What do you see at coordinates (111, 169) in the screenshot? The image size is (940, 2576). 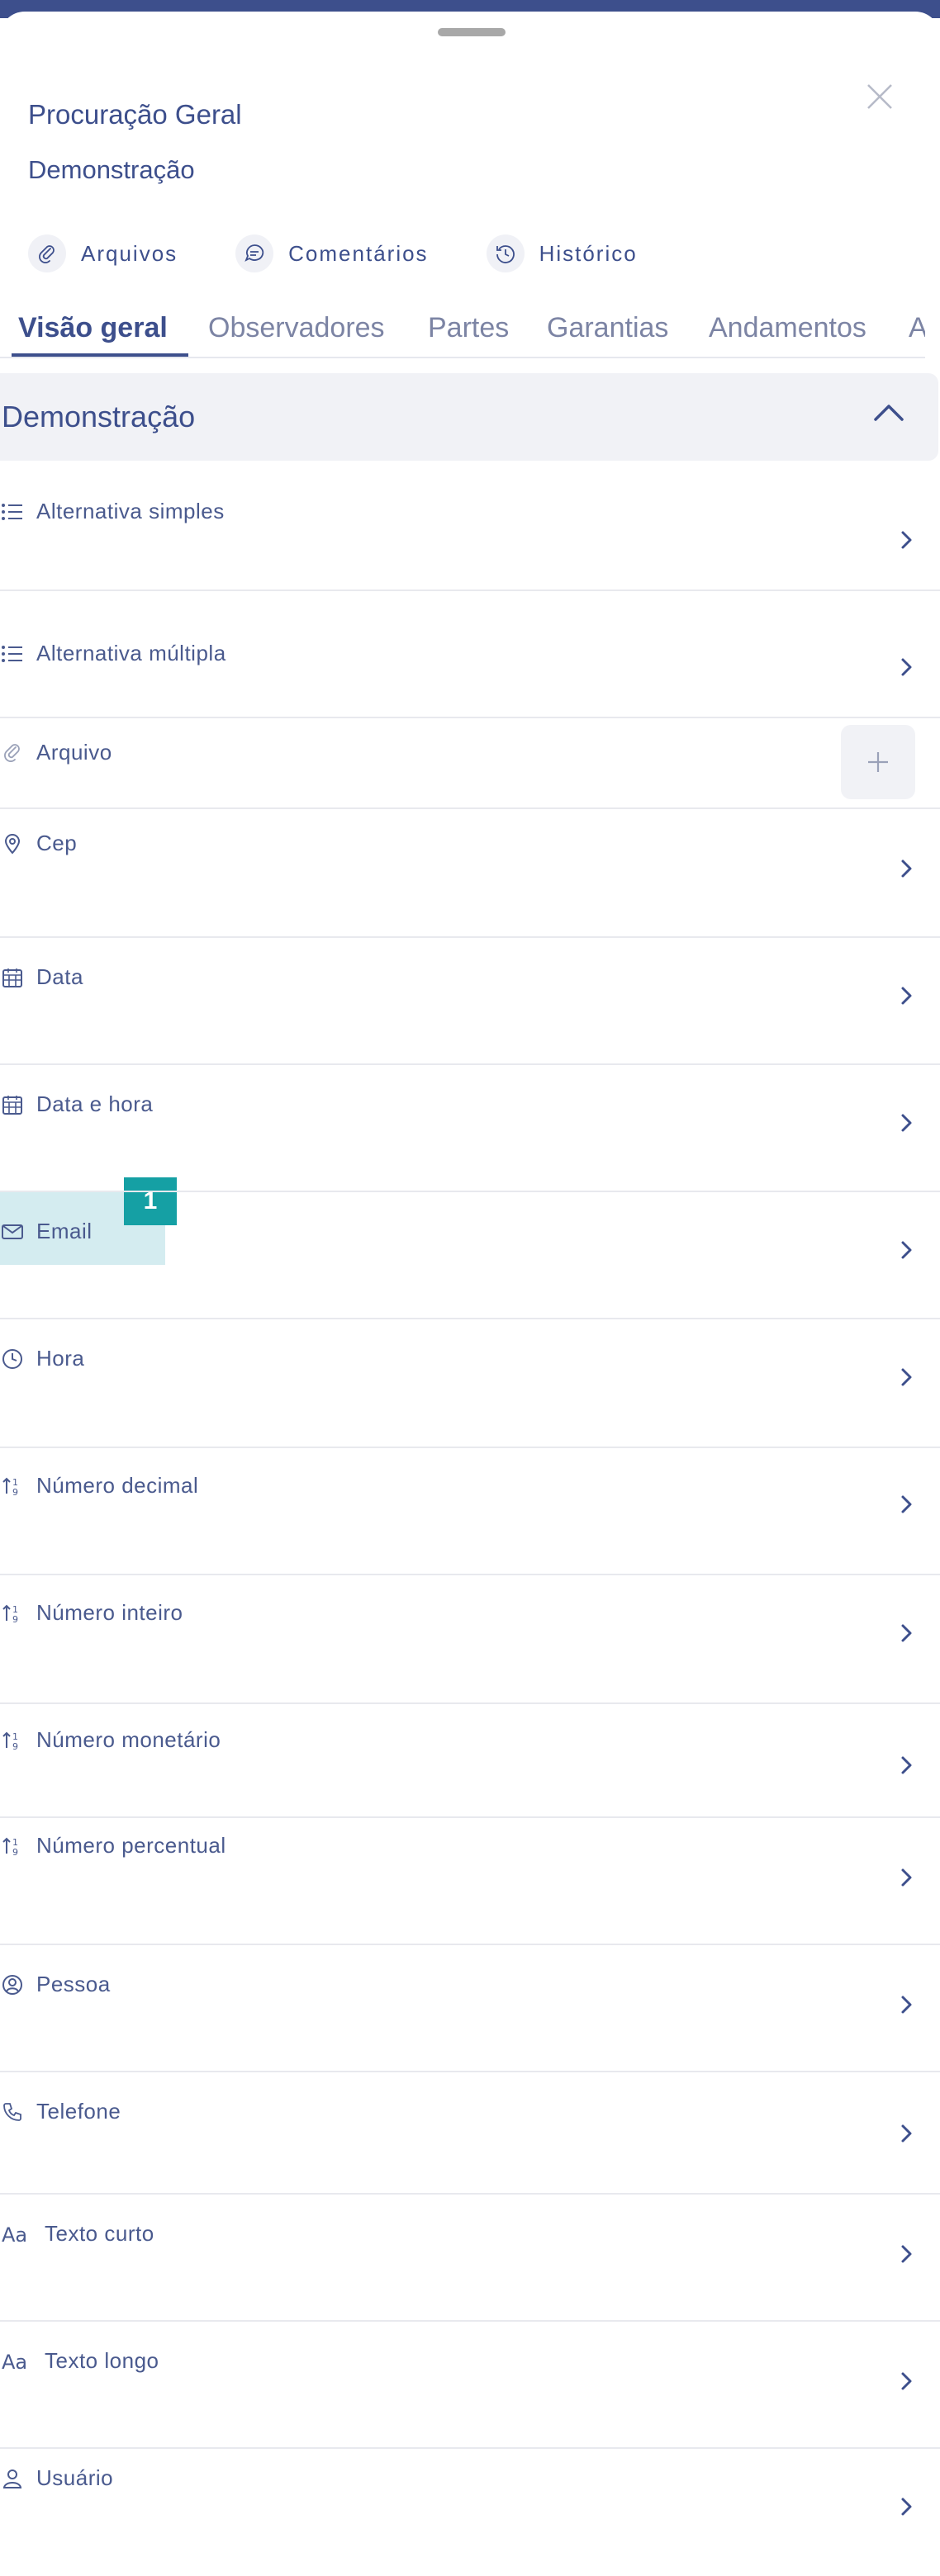 I see `page-subtitle: Demonstração` at bounding box center [111, 169].